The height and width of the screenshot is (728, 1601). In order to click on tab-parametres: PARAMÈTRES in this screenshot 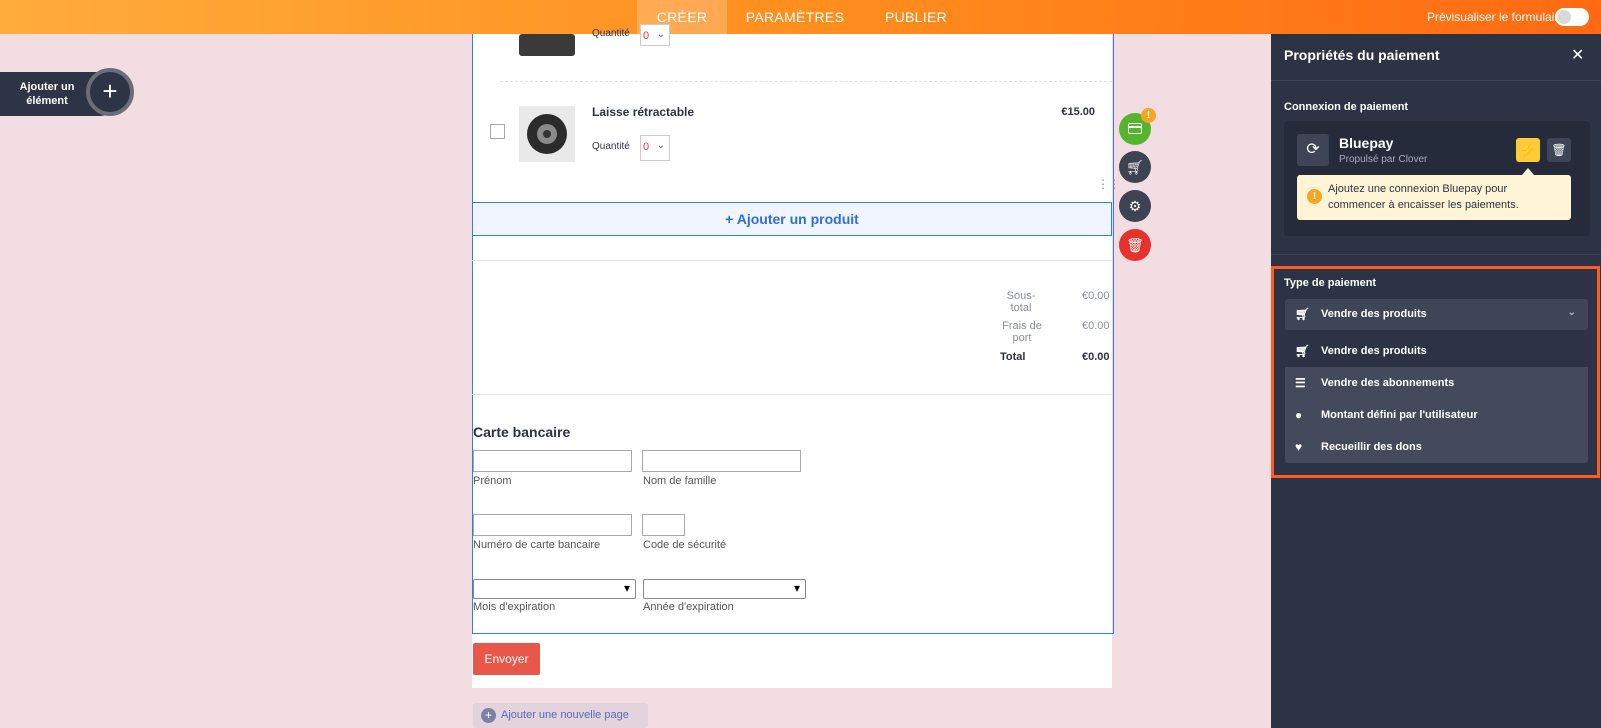, I will do `click(795, 17)`.